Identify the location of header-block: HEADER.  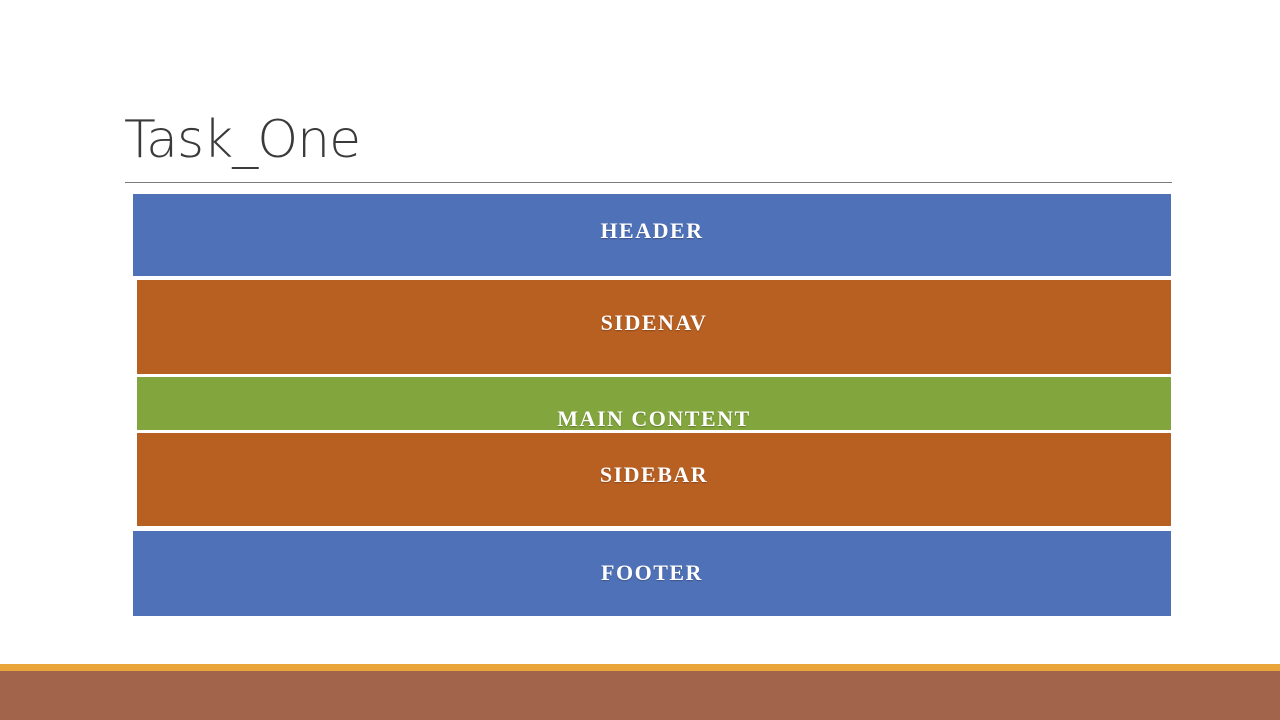
(652, 235).